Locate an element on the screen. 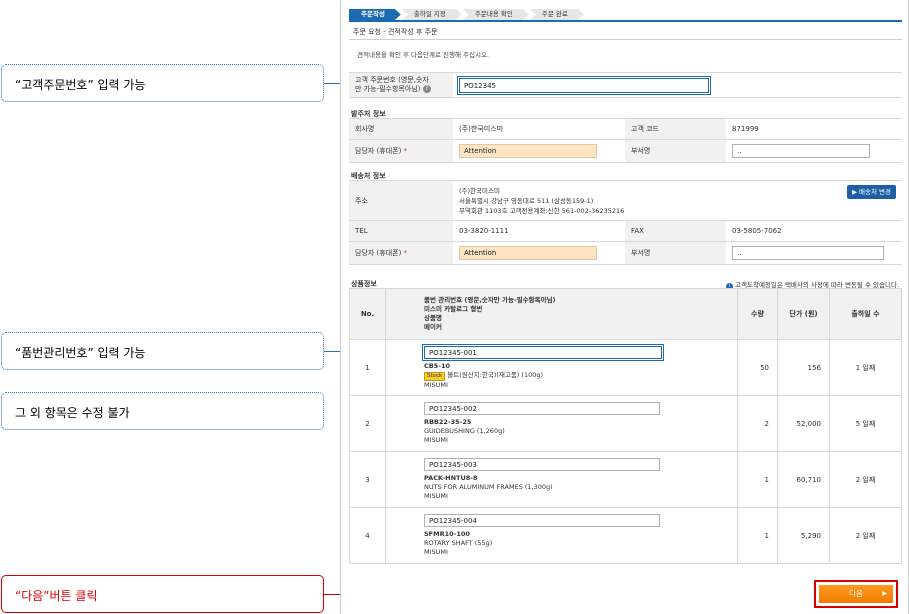 This screenshot has height=614, width=909. customer-order-cell: PO12345 is located at coordinates (677, 85).